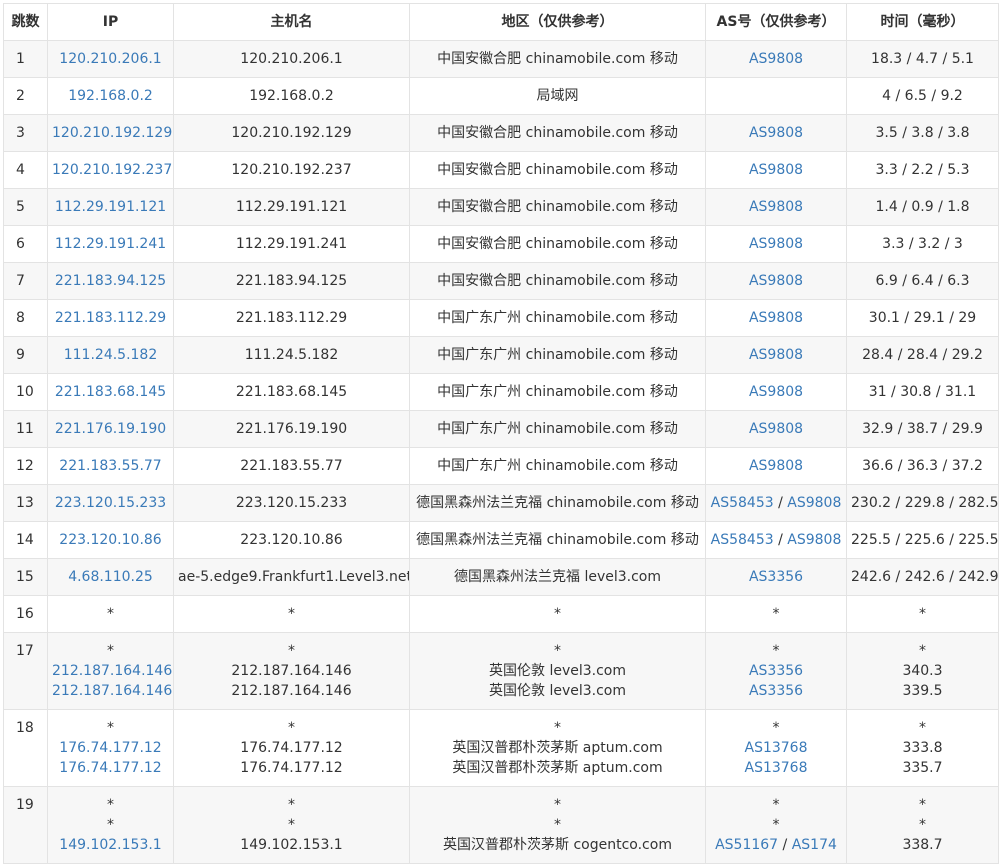 The width and height of the screenshot is (1006, 868). Describe the element at coordinates (25, 133) in the screenshot. I see `hop-number: 3` at that location.